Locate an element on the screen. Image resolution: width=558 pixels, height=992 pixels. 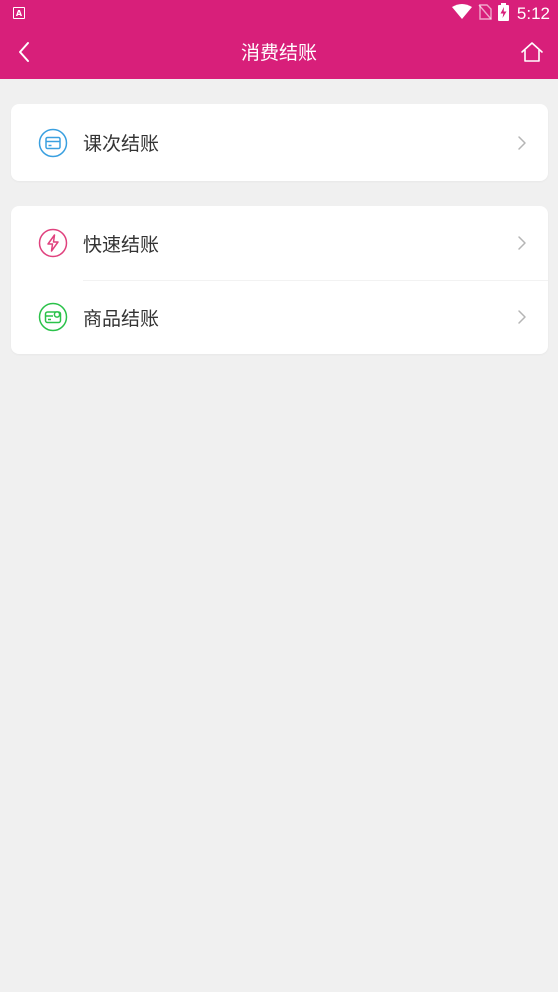
app-bar: 消费结账 is located at coordinates (279, 53).